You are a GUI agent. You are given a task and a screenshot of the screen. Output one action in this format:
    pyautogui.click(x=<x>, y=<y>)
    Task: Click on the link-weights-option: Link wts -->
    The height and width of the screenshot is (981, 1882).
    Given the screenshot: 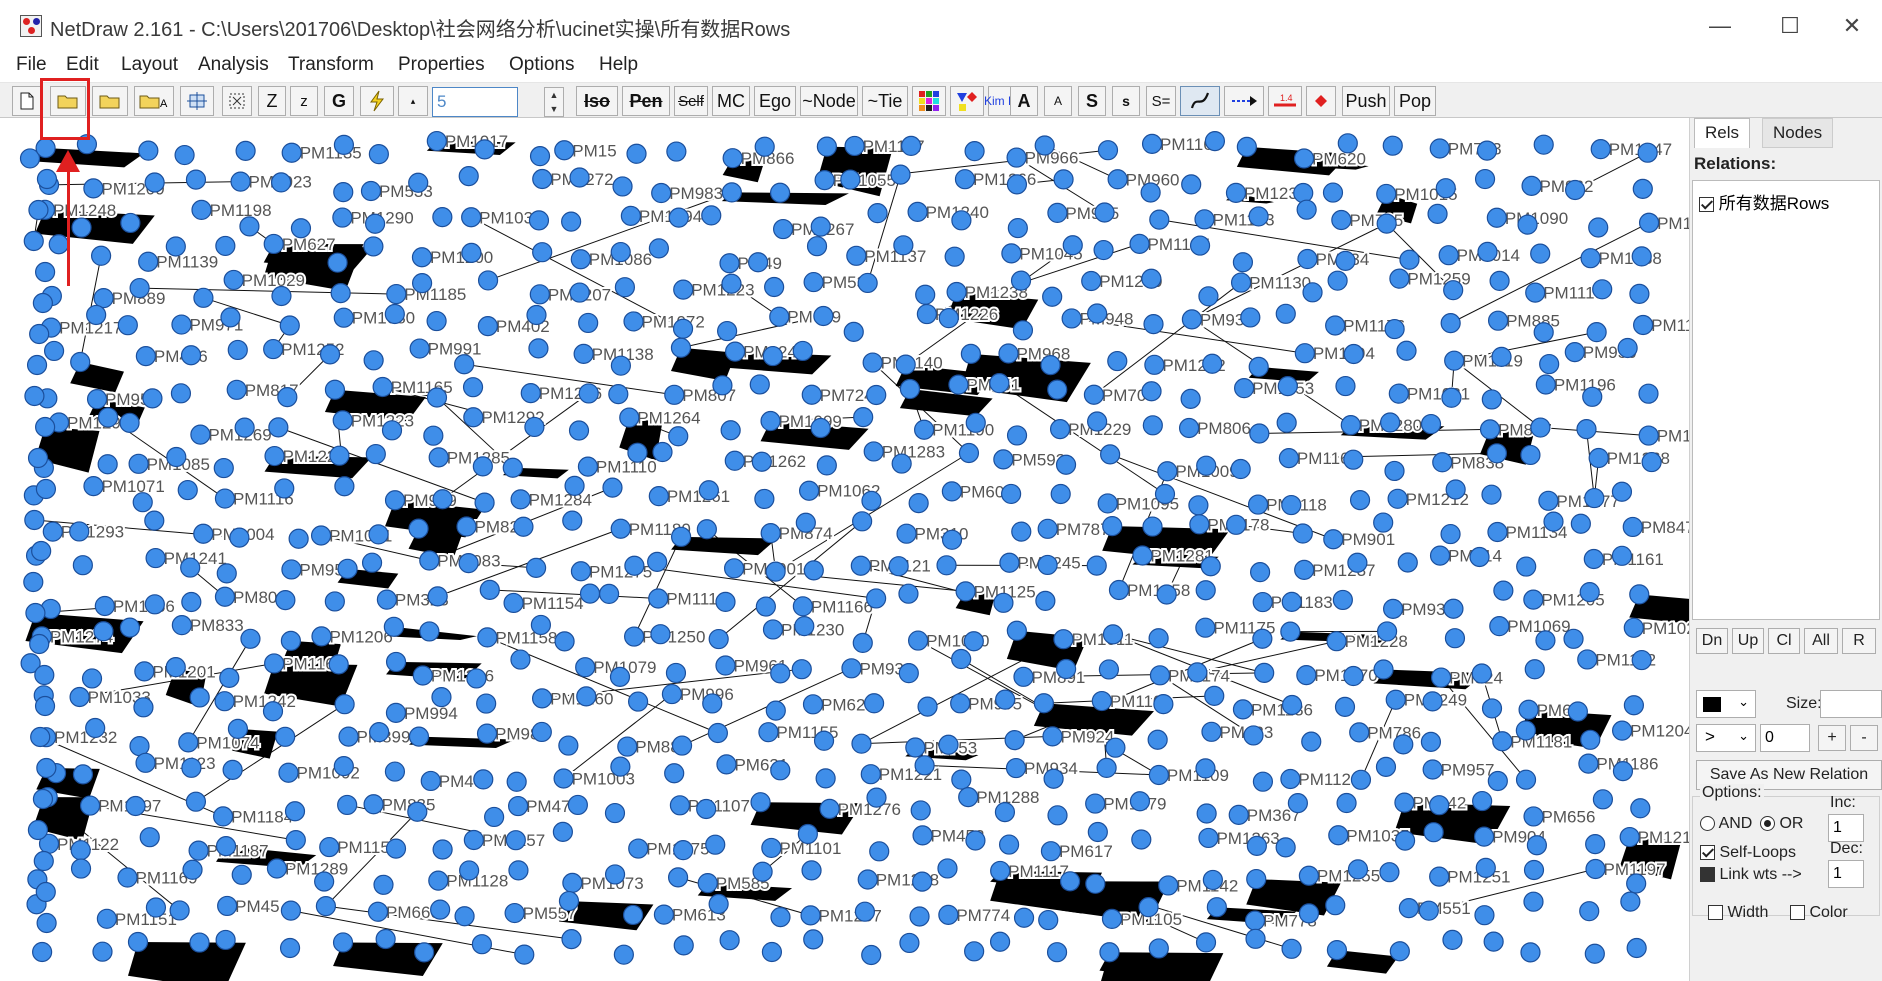 What is the action you would take?
    pyautogui.click(x=1751, y=875)
    